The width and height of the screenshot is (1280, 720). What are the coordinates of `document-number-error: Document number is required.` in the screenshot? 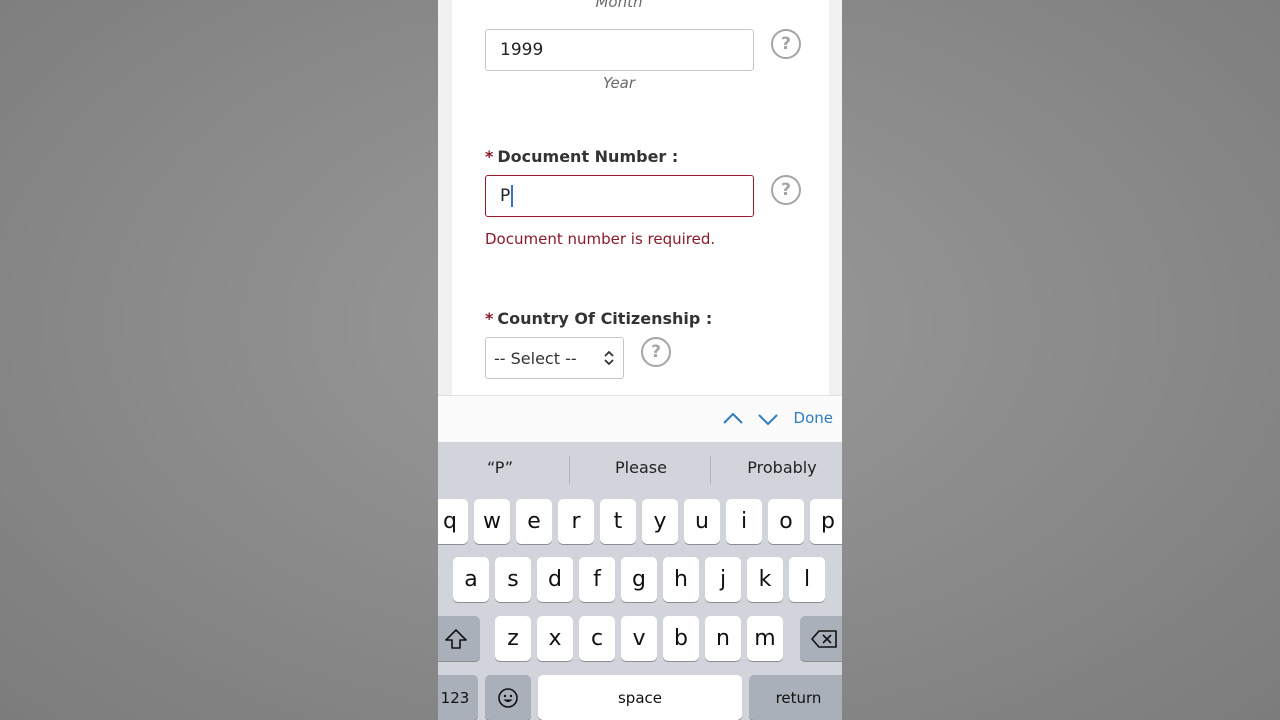 It's located at (600, 239).